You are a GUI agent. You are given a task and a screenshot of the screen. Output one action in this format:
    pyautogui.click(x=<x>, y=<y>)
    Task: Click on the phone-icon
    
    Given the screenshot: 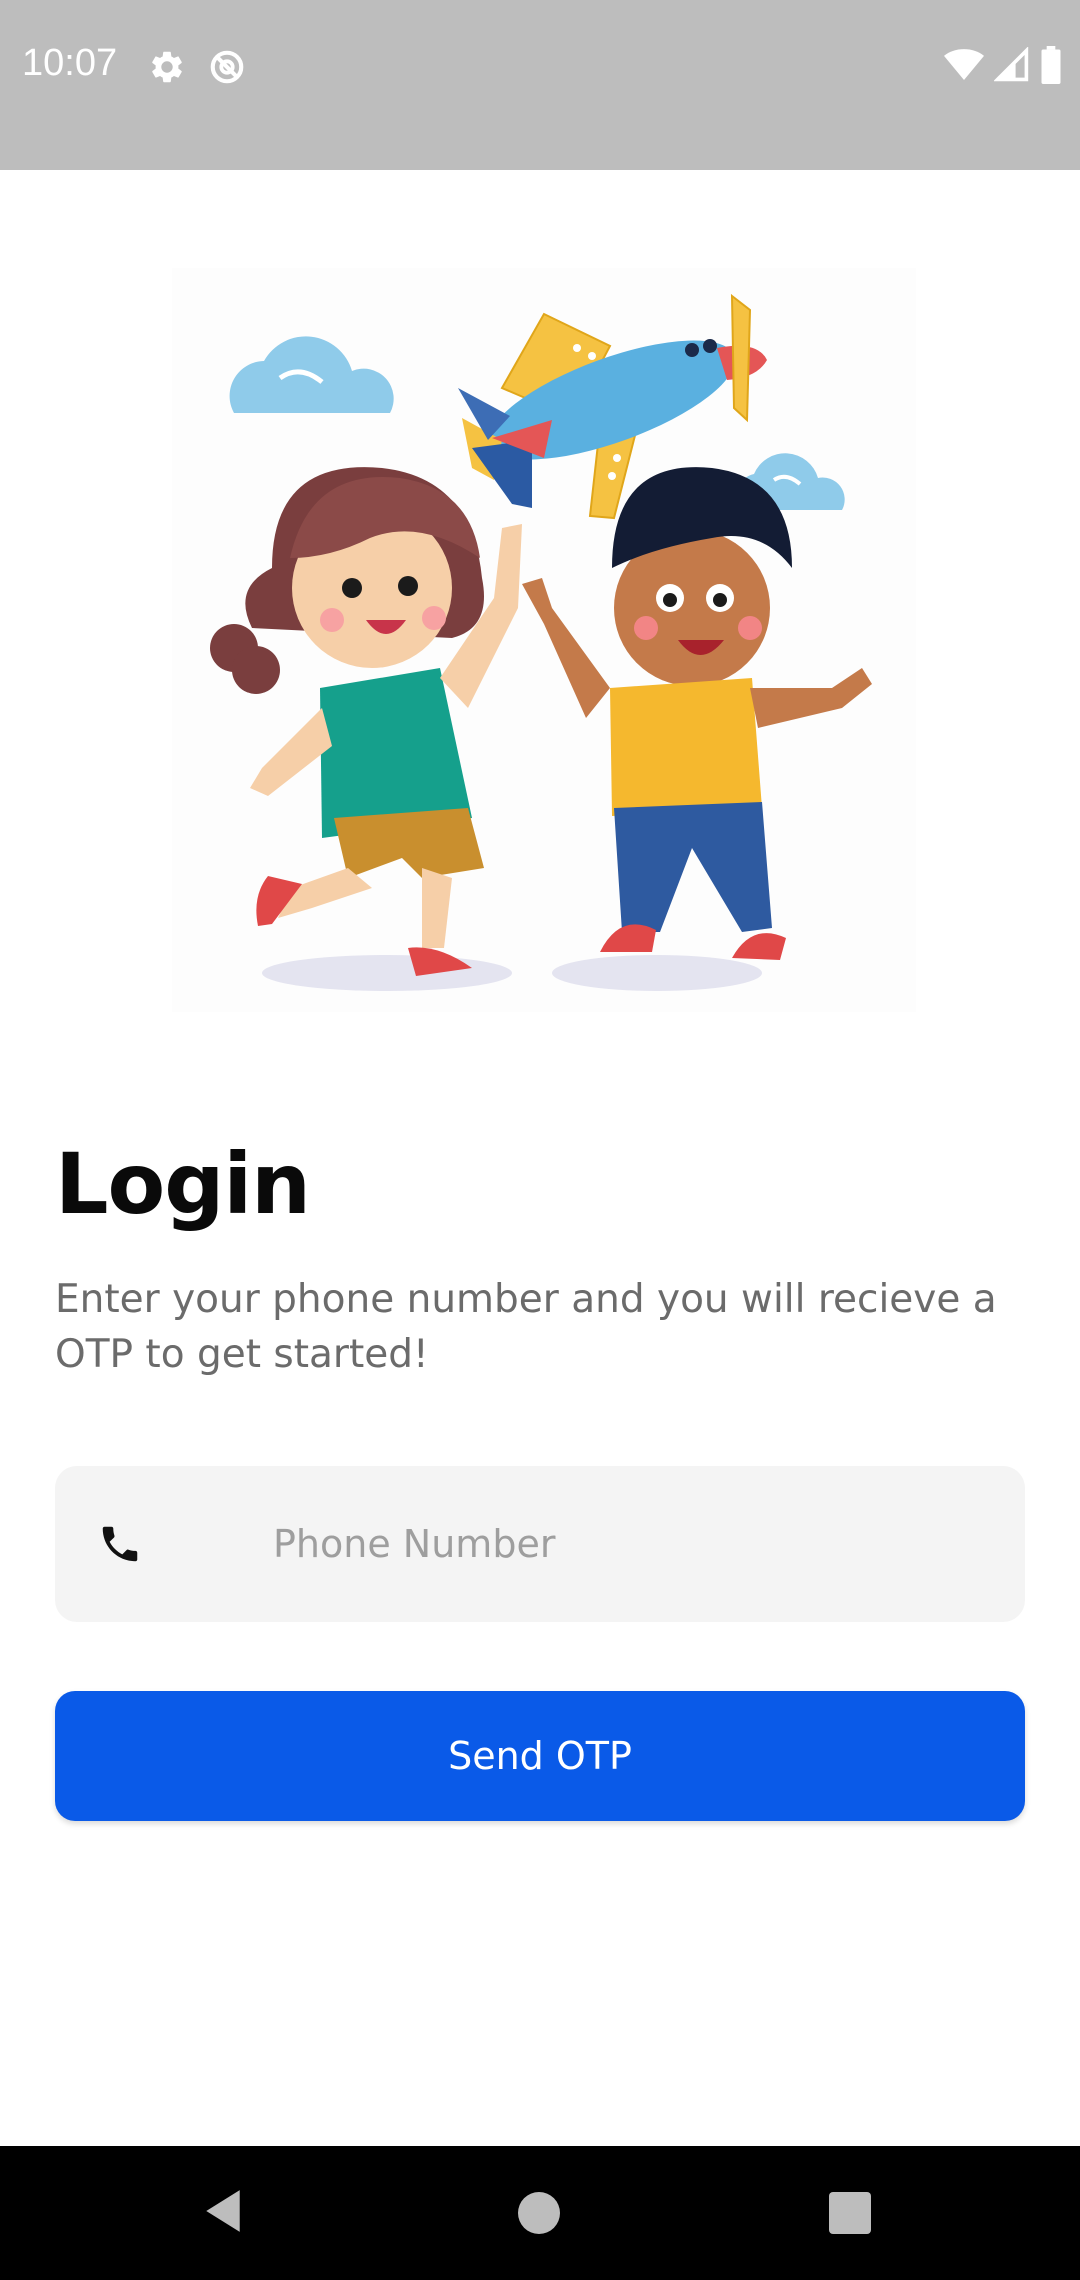 What is the action you would take?
    pyautogui.click(x=120, y=1544)
    